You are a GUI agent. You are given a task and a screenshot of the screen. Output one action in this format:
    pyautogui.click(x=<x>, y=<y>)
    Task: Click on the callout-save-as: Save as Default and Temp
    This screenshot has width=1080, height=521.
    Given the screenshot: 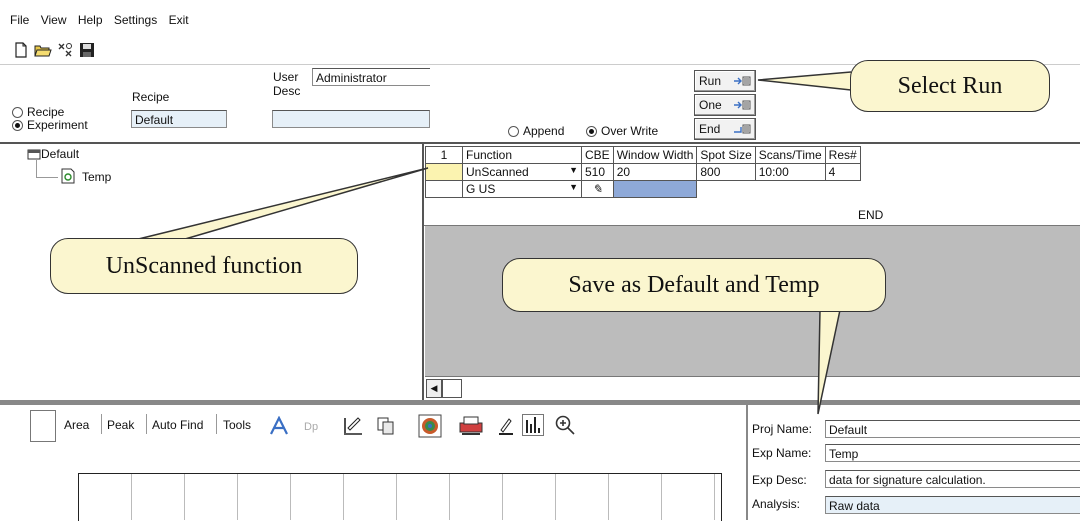 What is the action you would take?
    pyautogui.click(x=694, y=285)
    